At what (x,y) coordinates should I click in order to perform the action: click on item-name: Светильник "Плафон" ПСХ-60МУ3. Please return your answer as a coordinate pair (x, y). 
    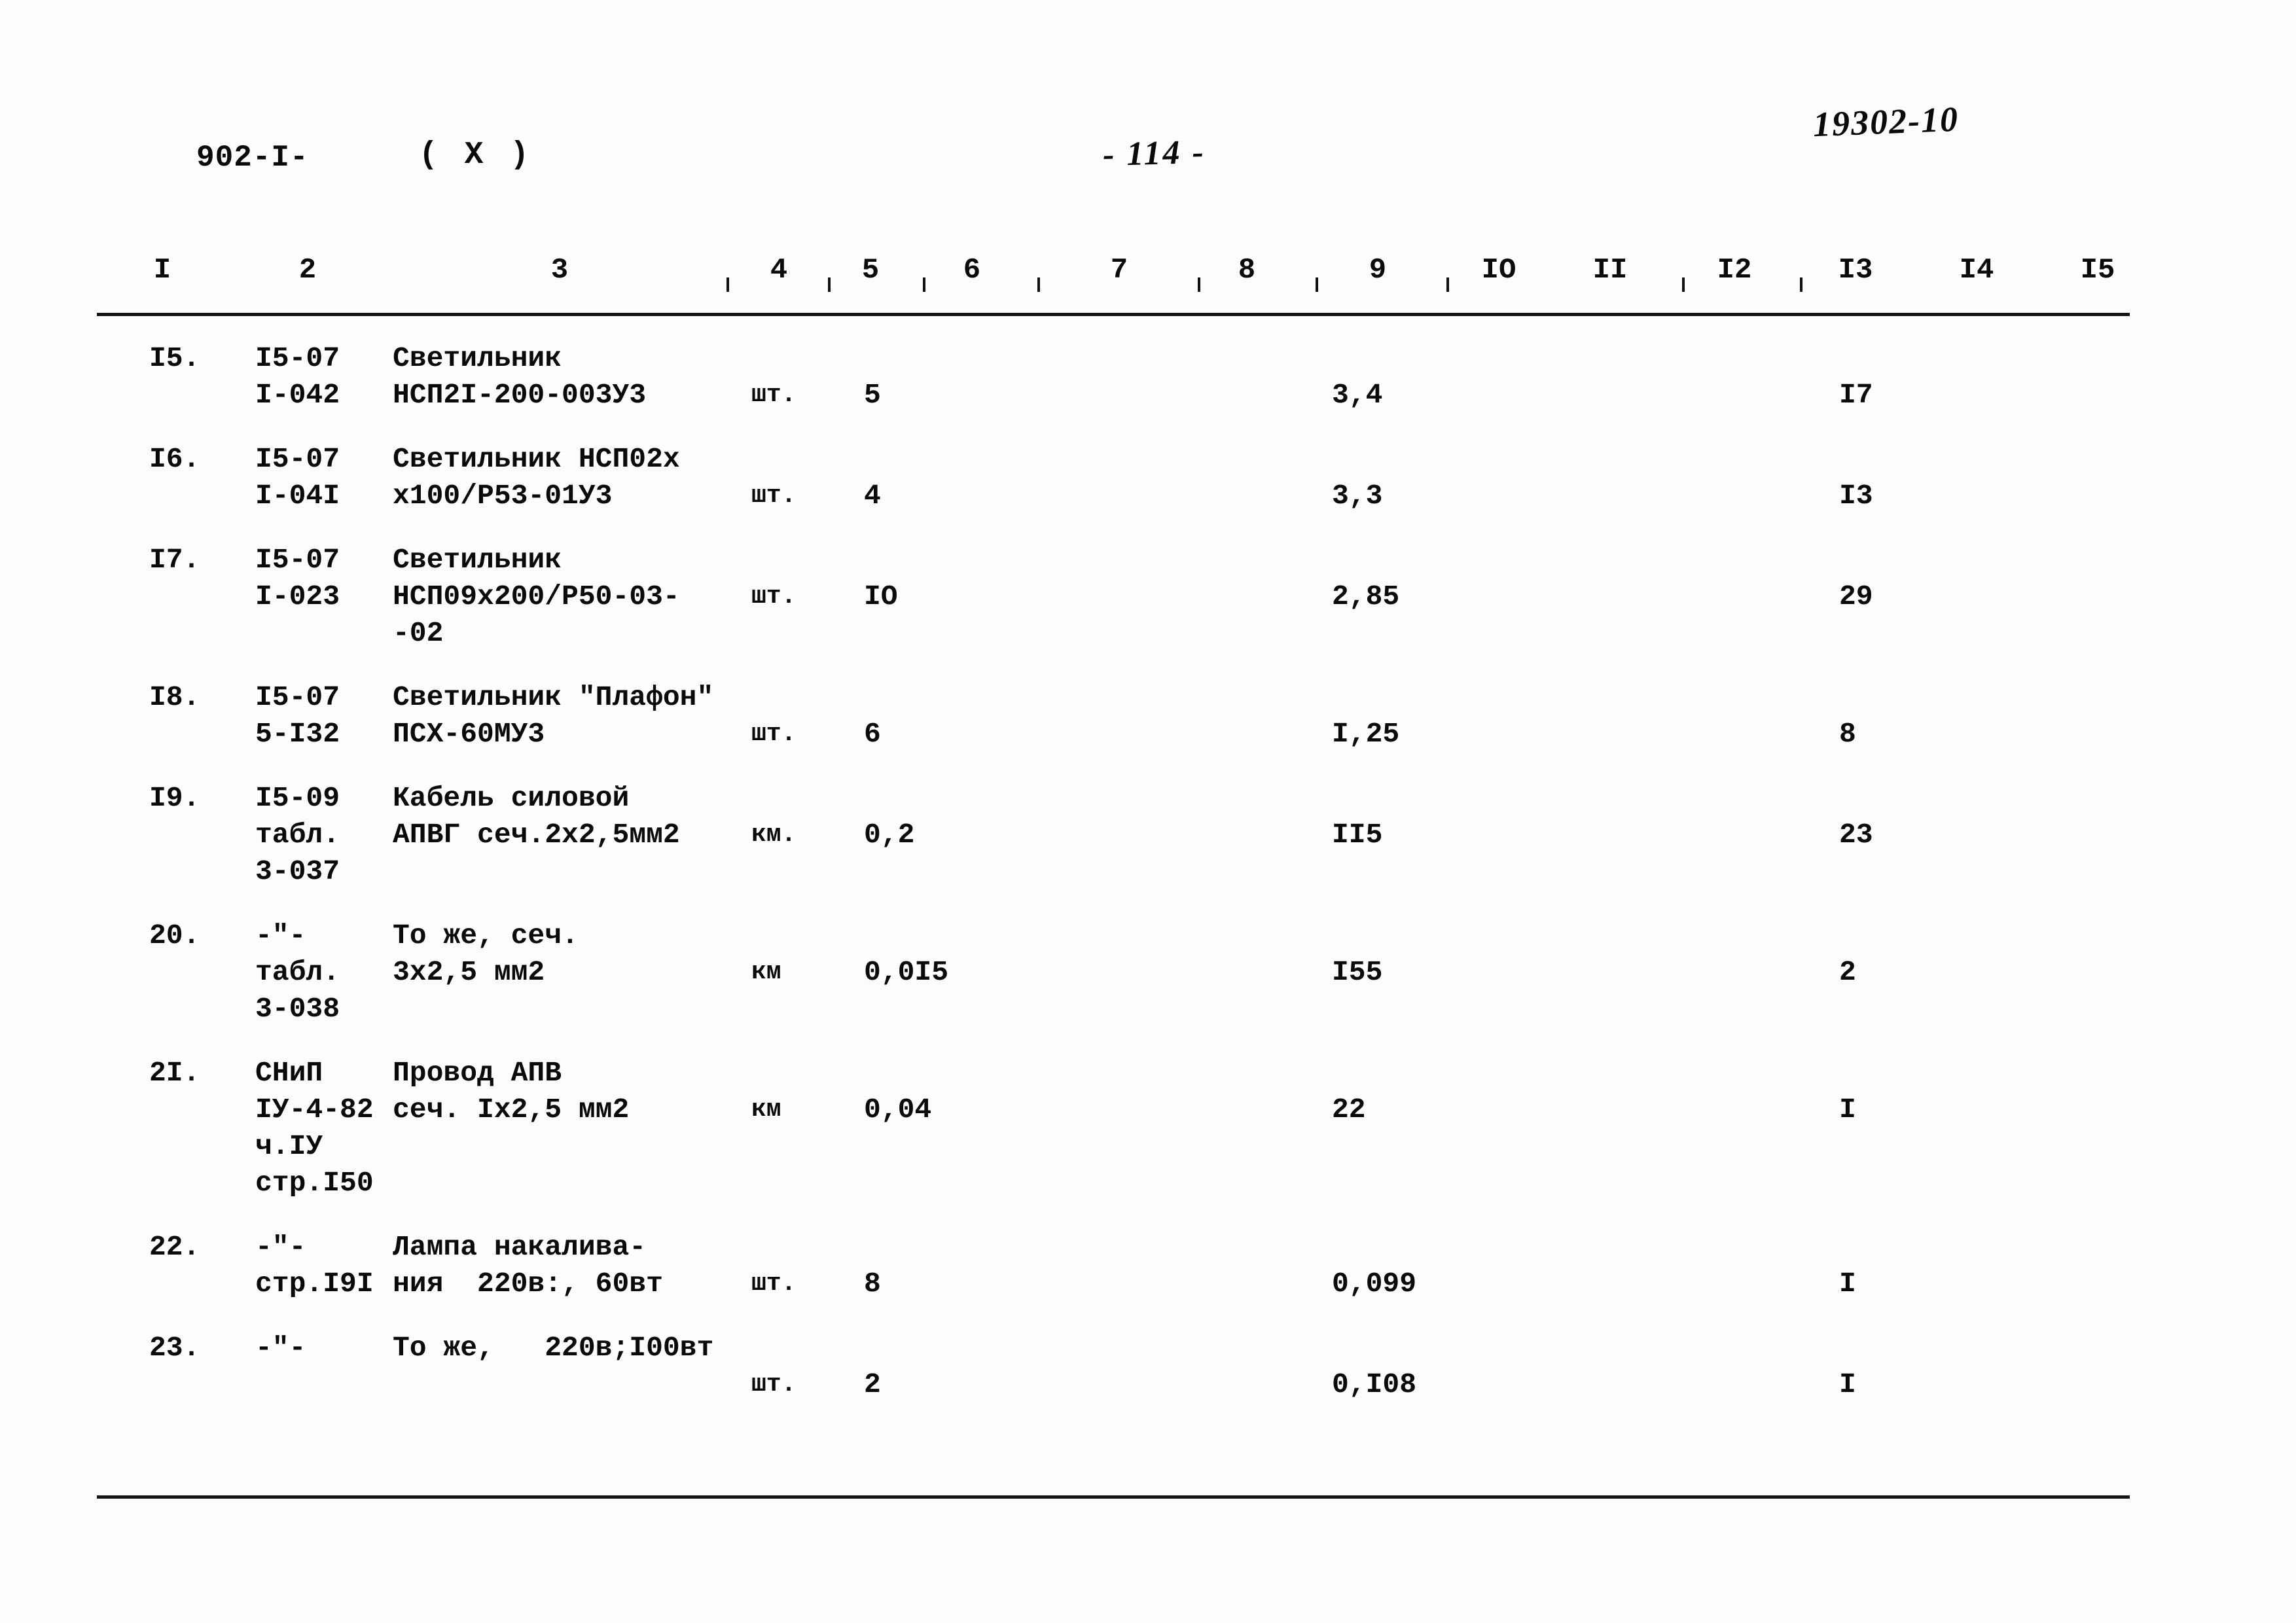
    Looking at the image, I should click on (553, 715).